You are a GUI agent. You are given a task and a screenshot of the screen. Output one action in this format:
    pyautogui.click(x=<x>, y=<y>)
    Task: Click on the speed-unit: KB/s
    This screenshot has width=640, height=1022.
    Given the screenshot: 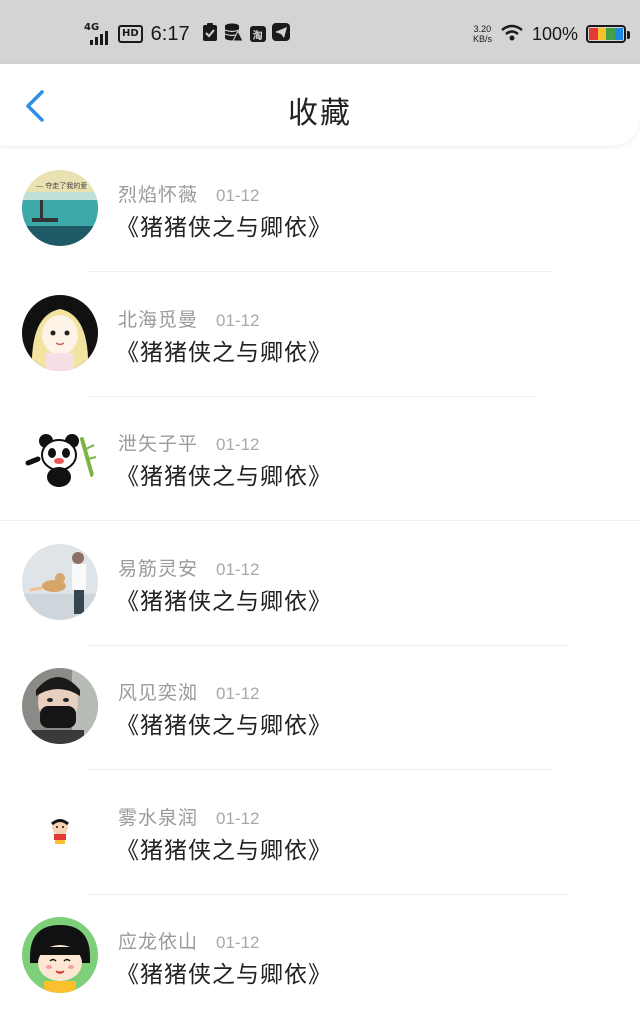 What is the action you would take?
    pyautogui.click(x=482, y=39)
    